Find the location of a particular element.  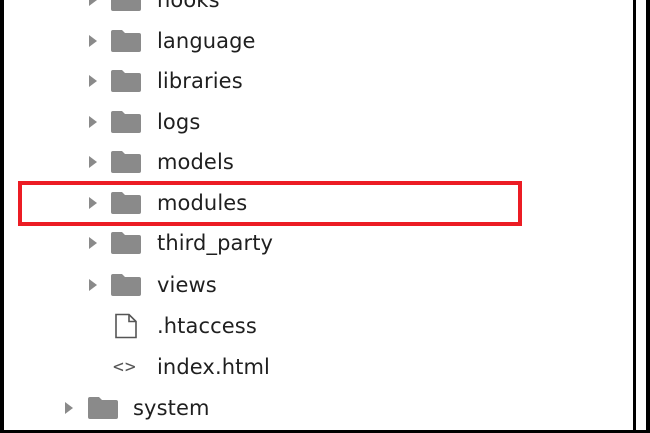

tree-item-label: language is located at coordinates (206, 41).